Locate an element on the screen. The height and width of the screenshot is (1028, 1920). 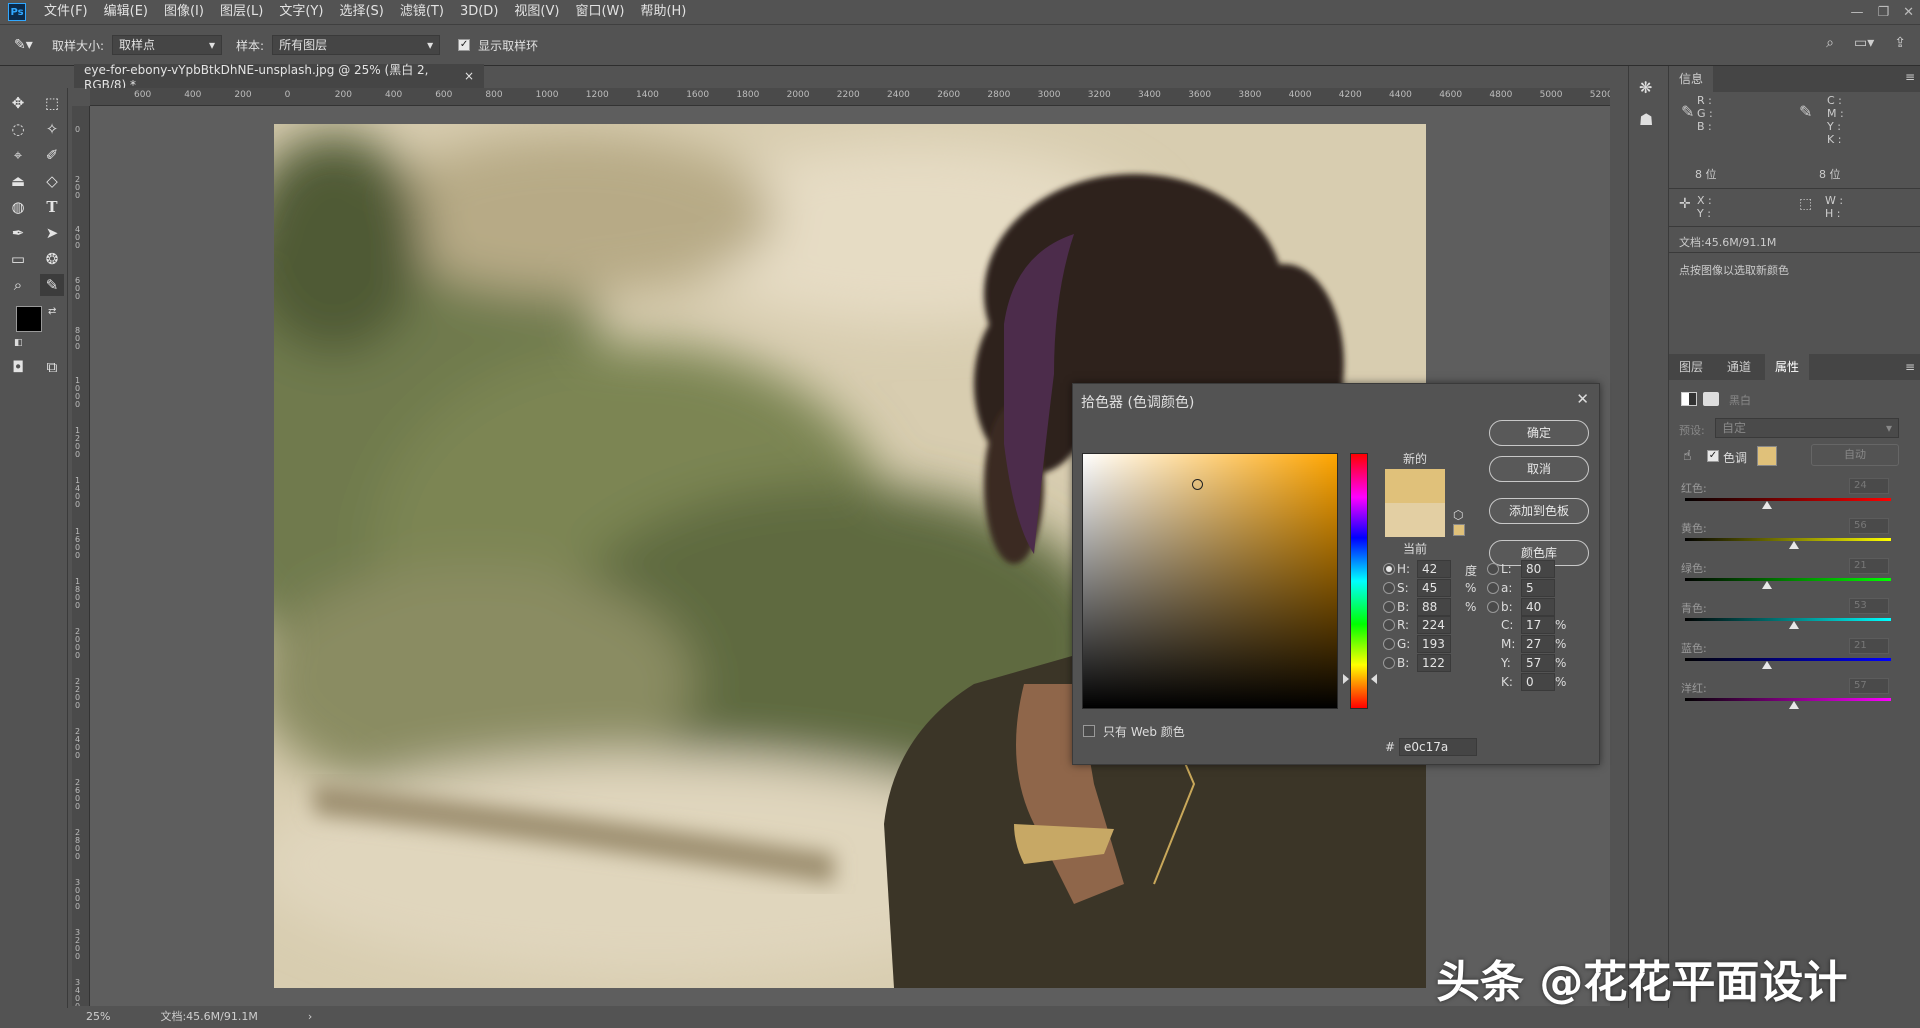
web-safe-swatch is located at coordinates (1459, 530).